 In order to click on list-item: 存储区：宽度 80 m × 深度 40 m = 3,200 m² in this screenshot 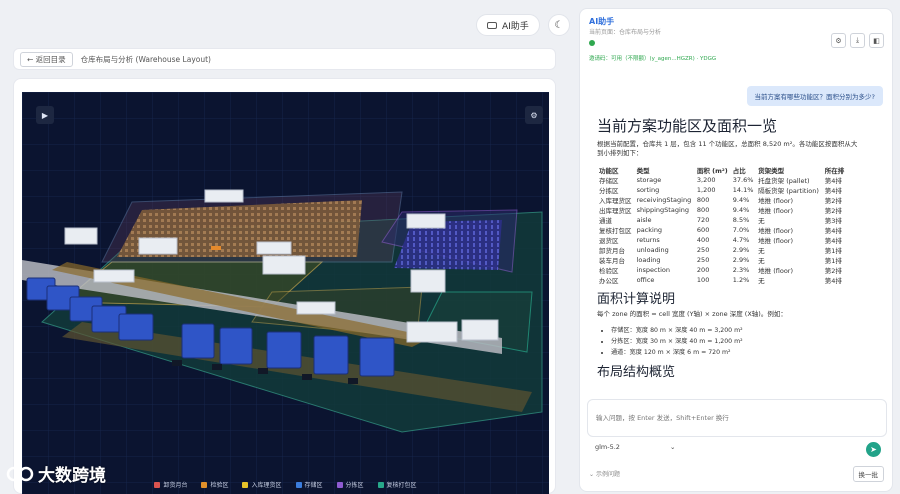, I will do `click(737, 330)`.